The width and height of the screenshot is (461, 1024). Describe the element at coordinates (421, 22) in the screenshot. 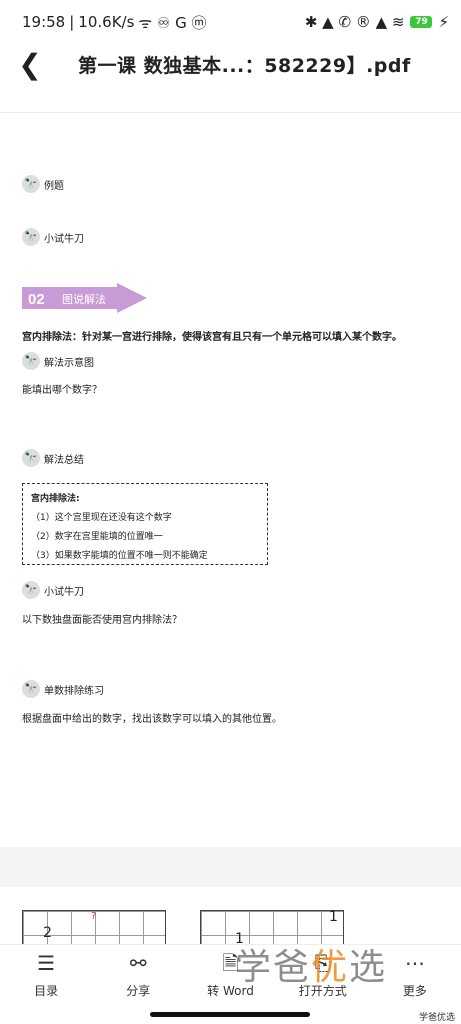

I see `battery-icon: 79` at that location.